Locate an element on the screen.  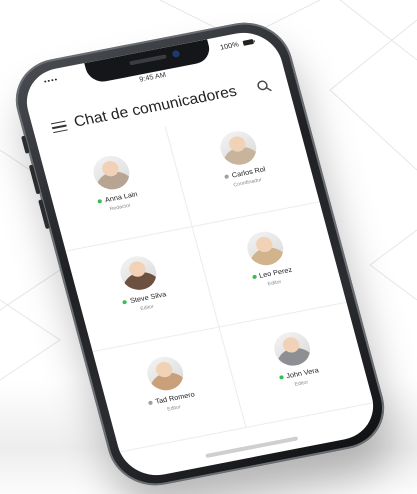
battery-indicator: 100% is located at coordinates (237, 45).